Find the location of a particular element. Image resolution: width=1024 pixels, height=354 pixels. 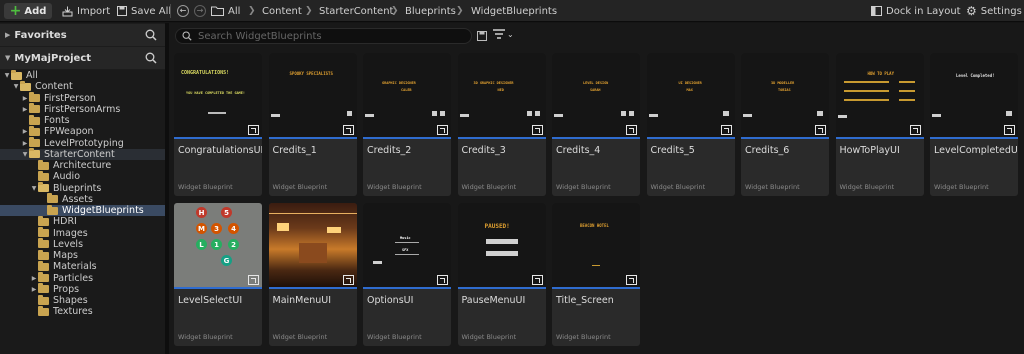

save-search-icon is located at coordinates (482, 36).